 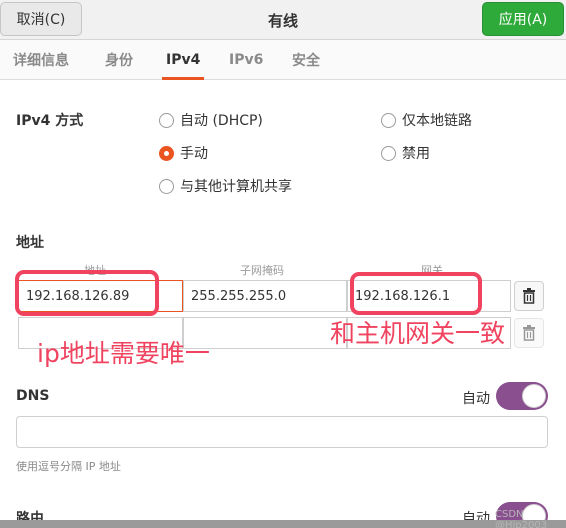 What do you see at coordinates (33, 396) in the screenshot?
I see `dns-label: DNS` at bounding box center [33, 396].